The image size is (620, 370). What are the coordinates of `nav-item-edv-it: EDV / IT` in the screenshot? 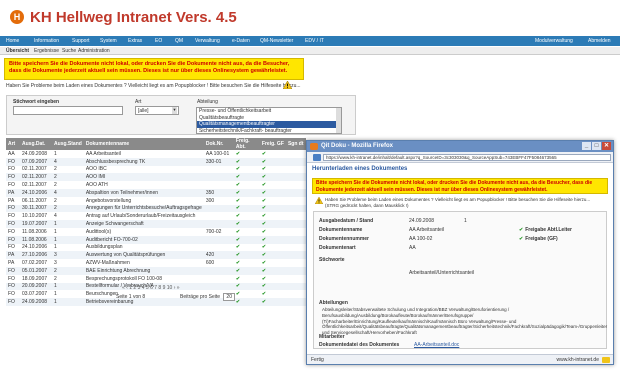 It's located at (314, 41).